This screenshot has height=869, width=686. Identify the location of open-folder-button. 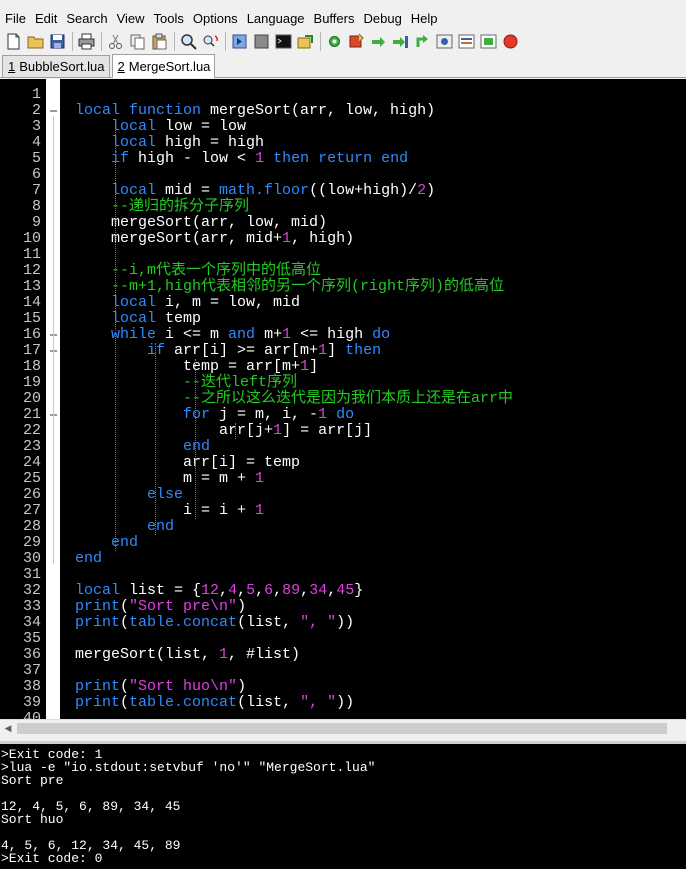
(35, 41).